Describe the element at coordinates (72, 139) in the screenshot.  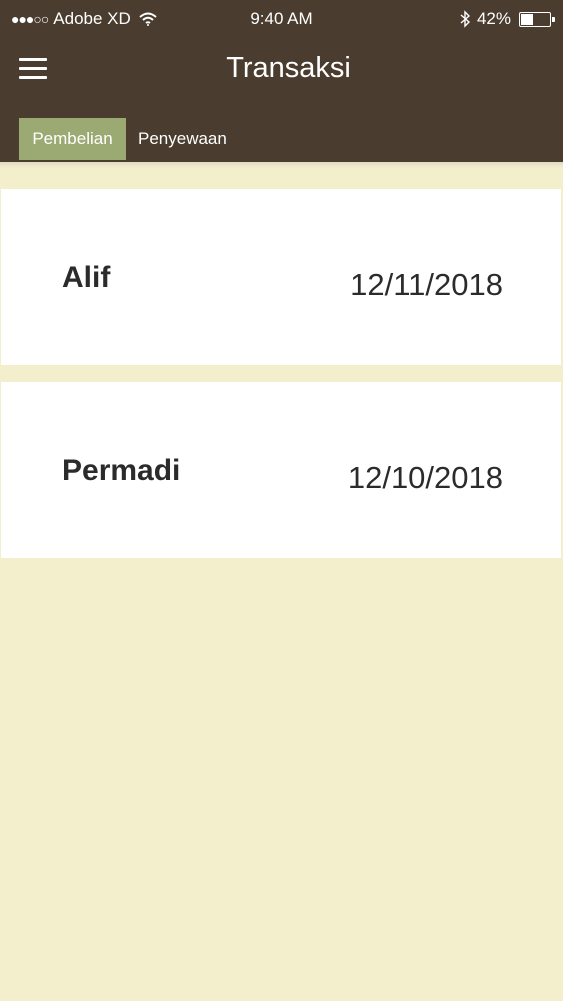
I see `tab-pembelian: Pembelian` at that location.